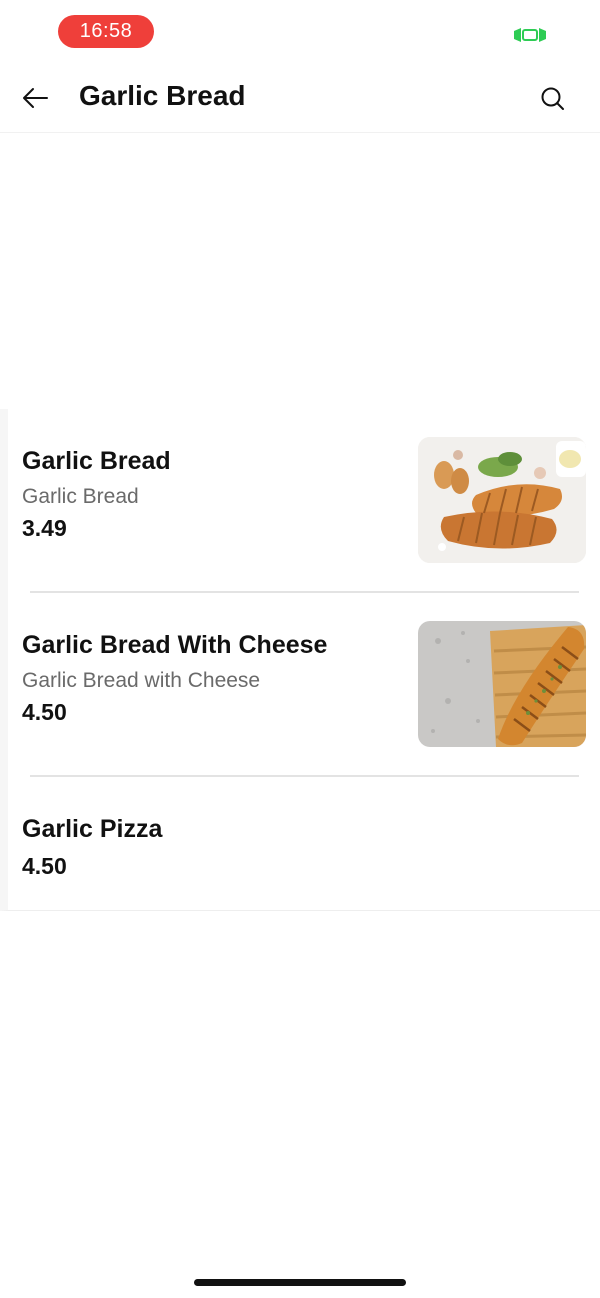 This screenshot has height=1298, width=600. I want to click on back-button, so click(35, 99).